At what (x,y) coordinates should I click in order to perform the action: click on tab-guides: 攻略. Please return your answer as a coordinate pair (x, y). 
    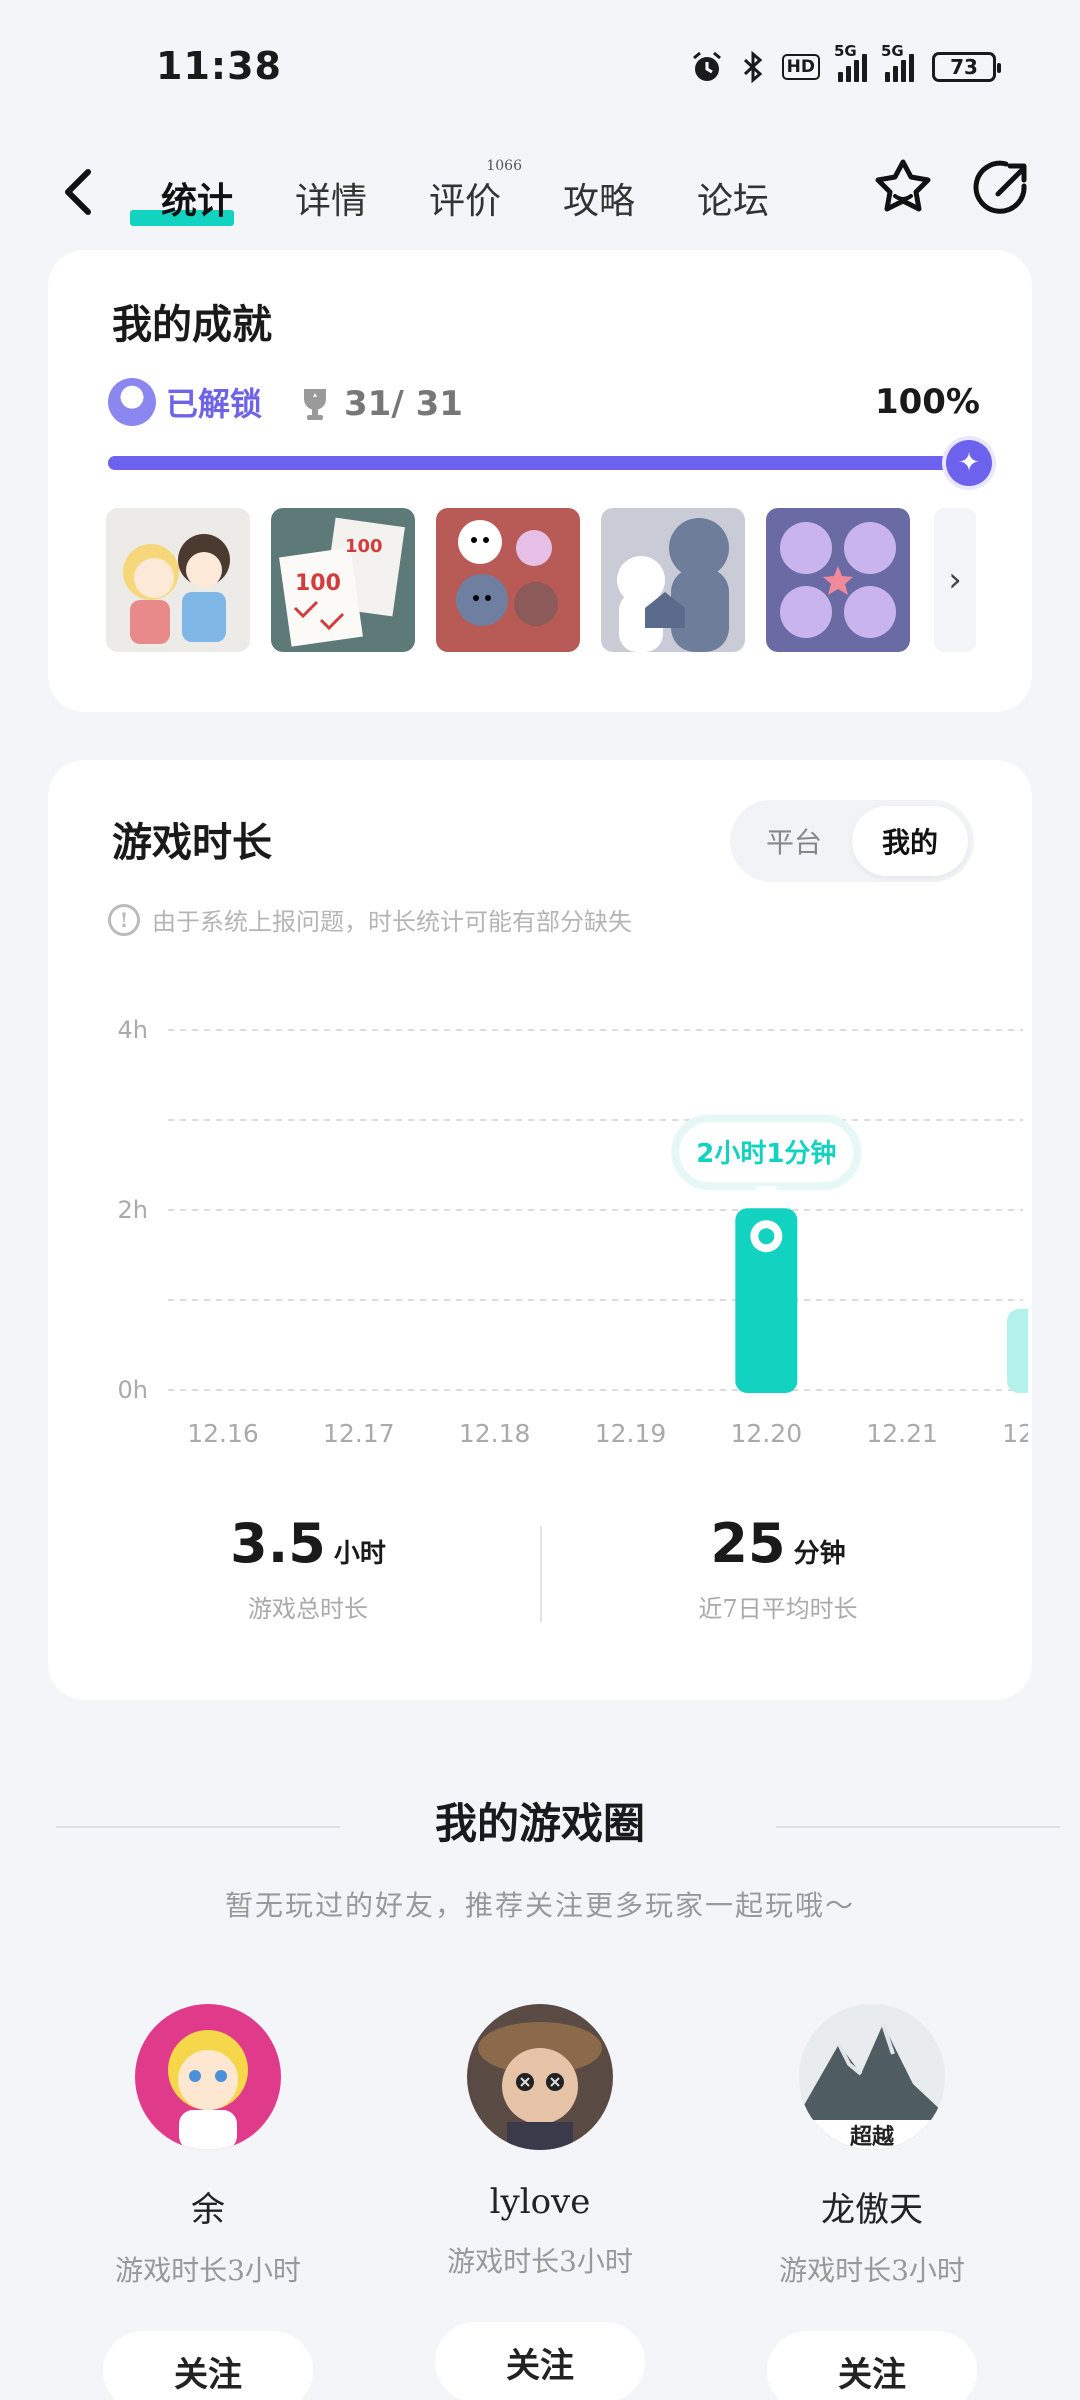
    Looking at the image, I should click on (599, 198).